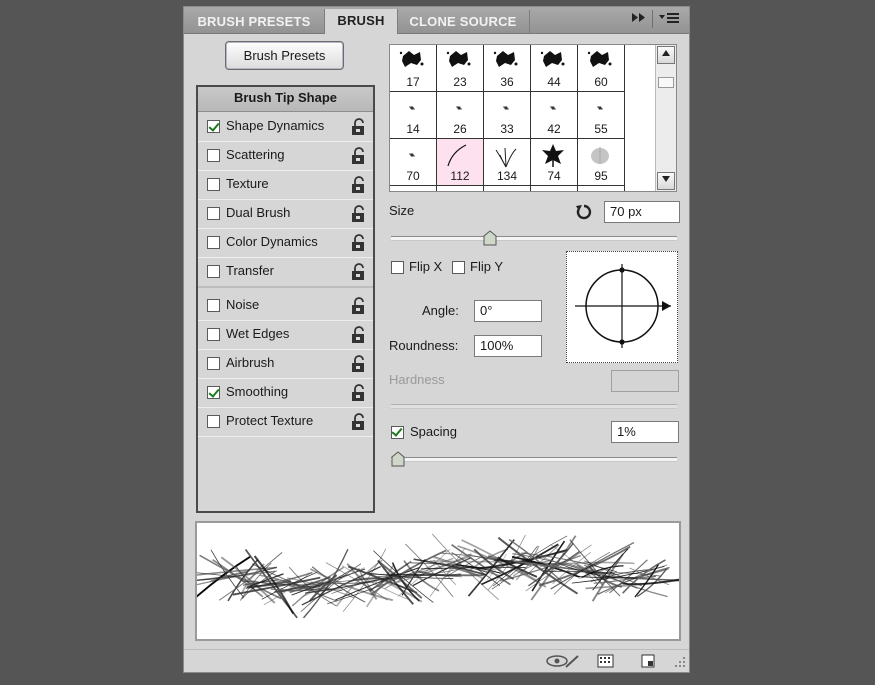 The width and height of the screenshot is (875, 685). I want to click on resize-grip-icon, so click(680, 663).